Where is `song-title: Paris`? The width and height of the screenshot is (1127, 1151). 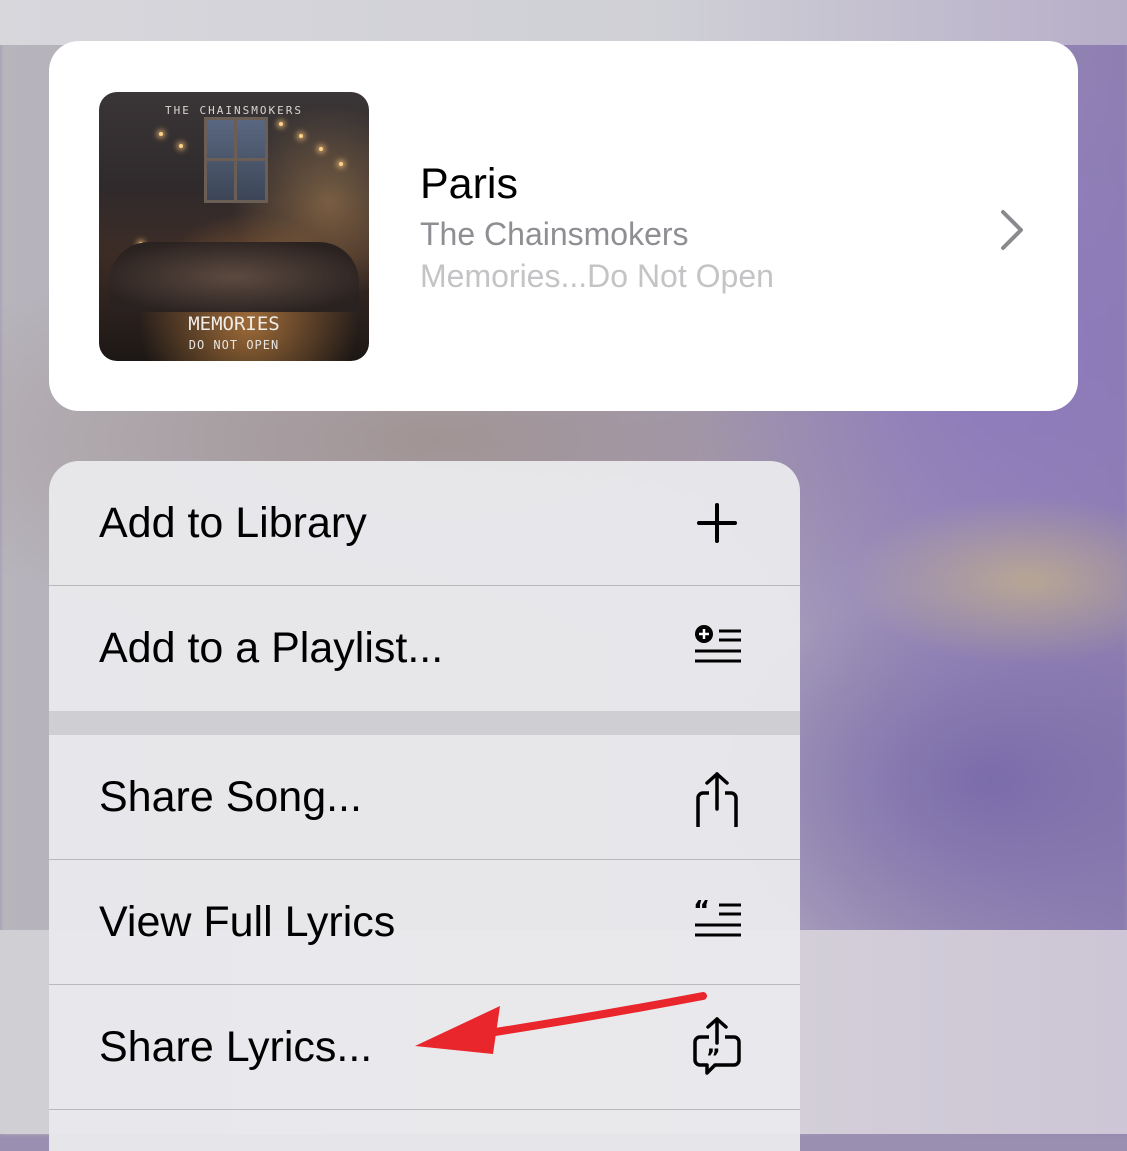 song-title: Paris is located at coordinates (469, 184).